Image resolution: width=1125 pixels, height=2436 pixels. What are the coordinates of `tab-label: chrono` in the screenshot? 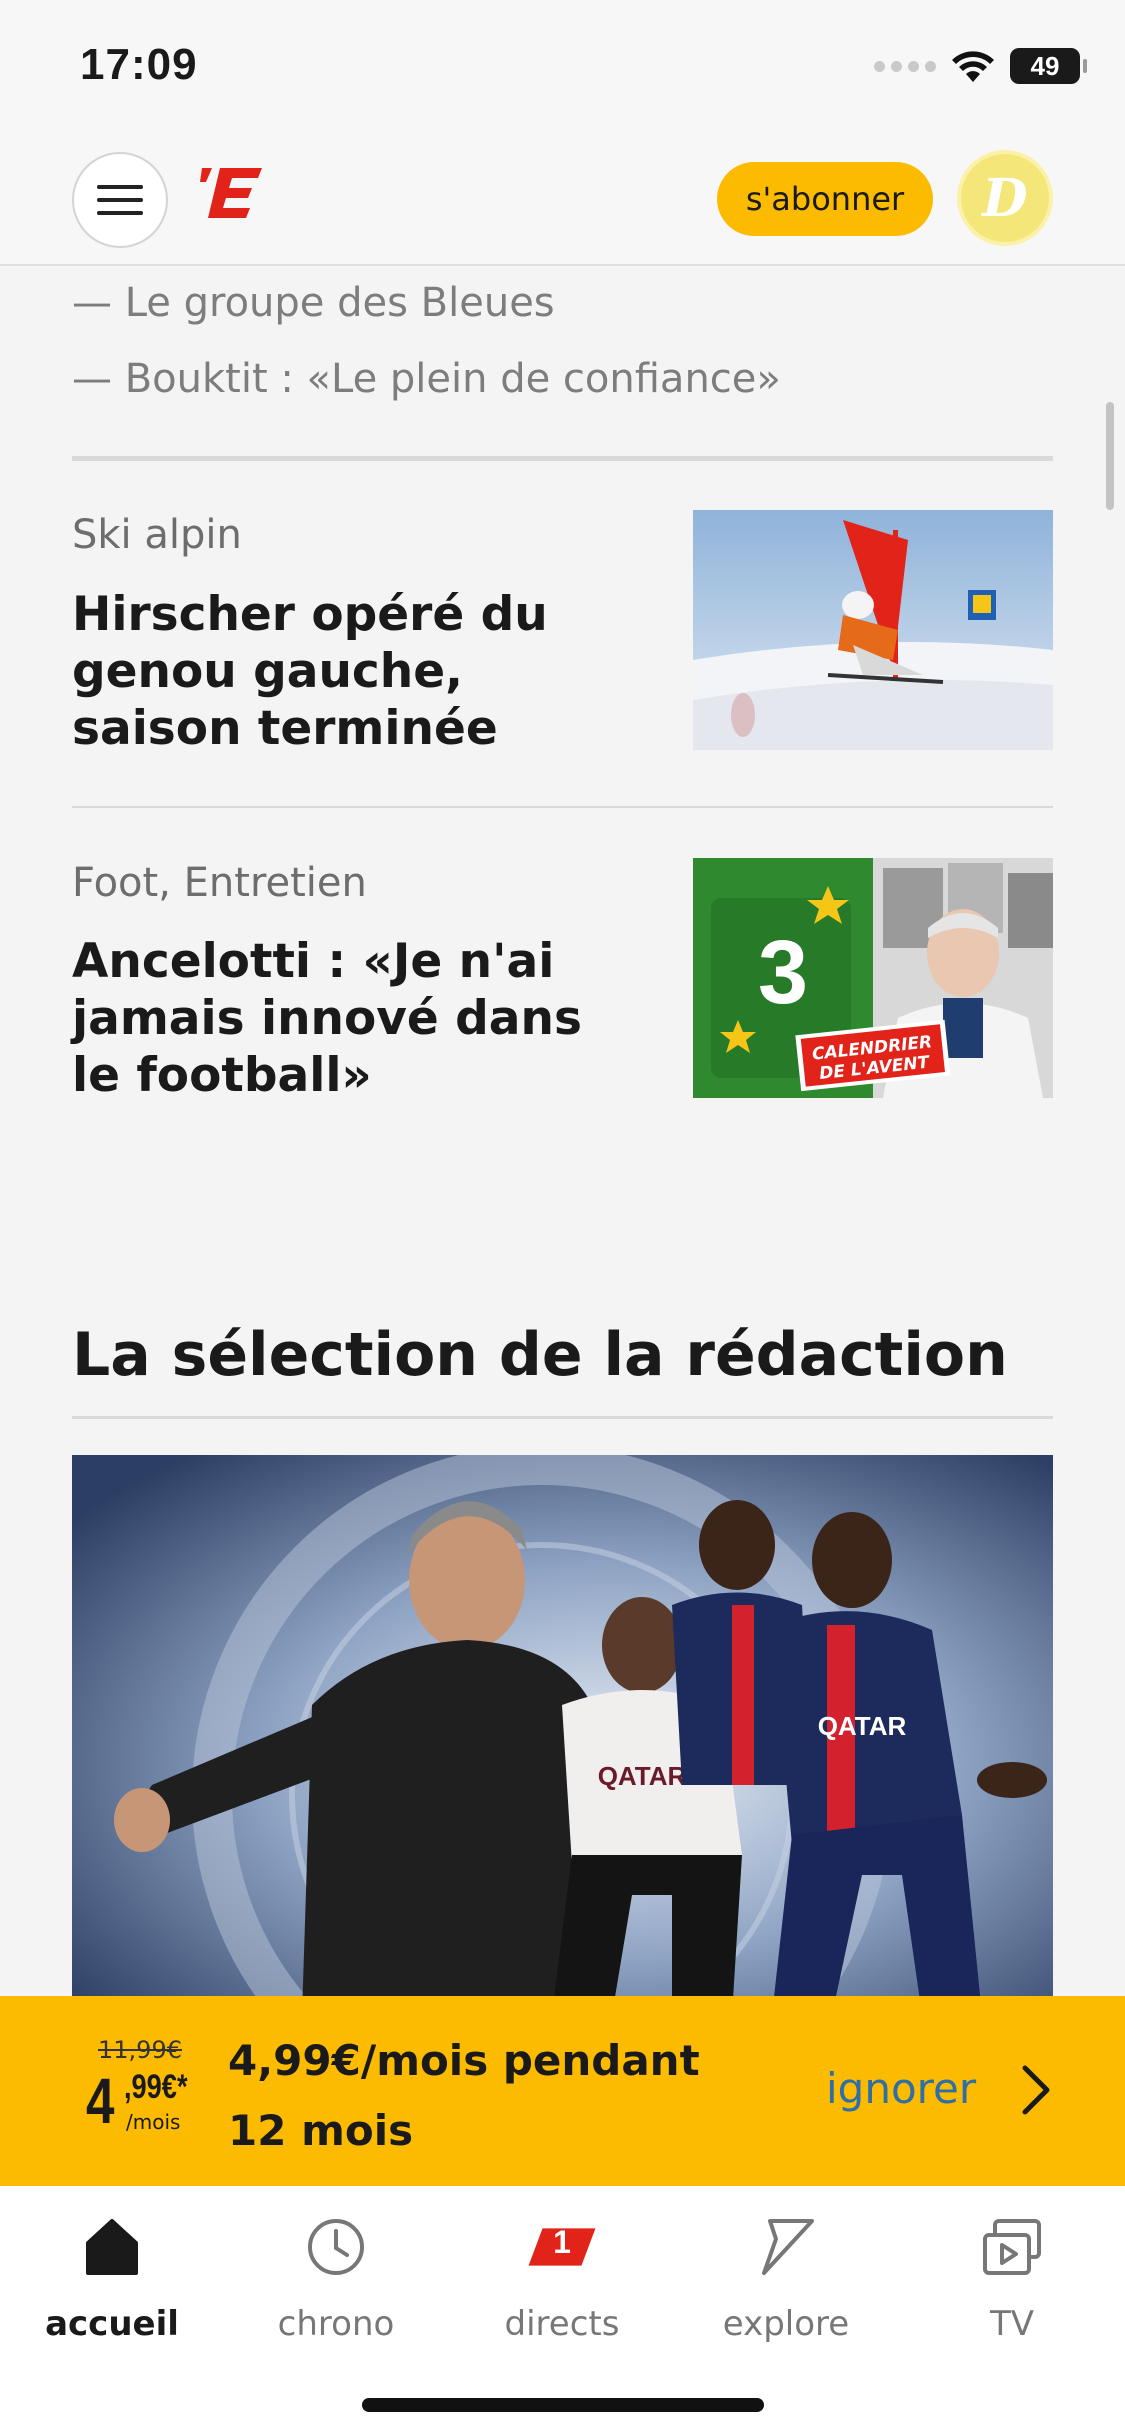 It's located at (336, 2324).